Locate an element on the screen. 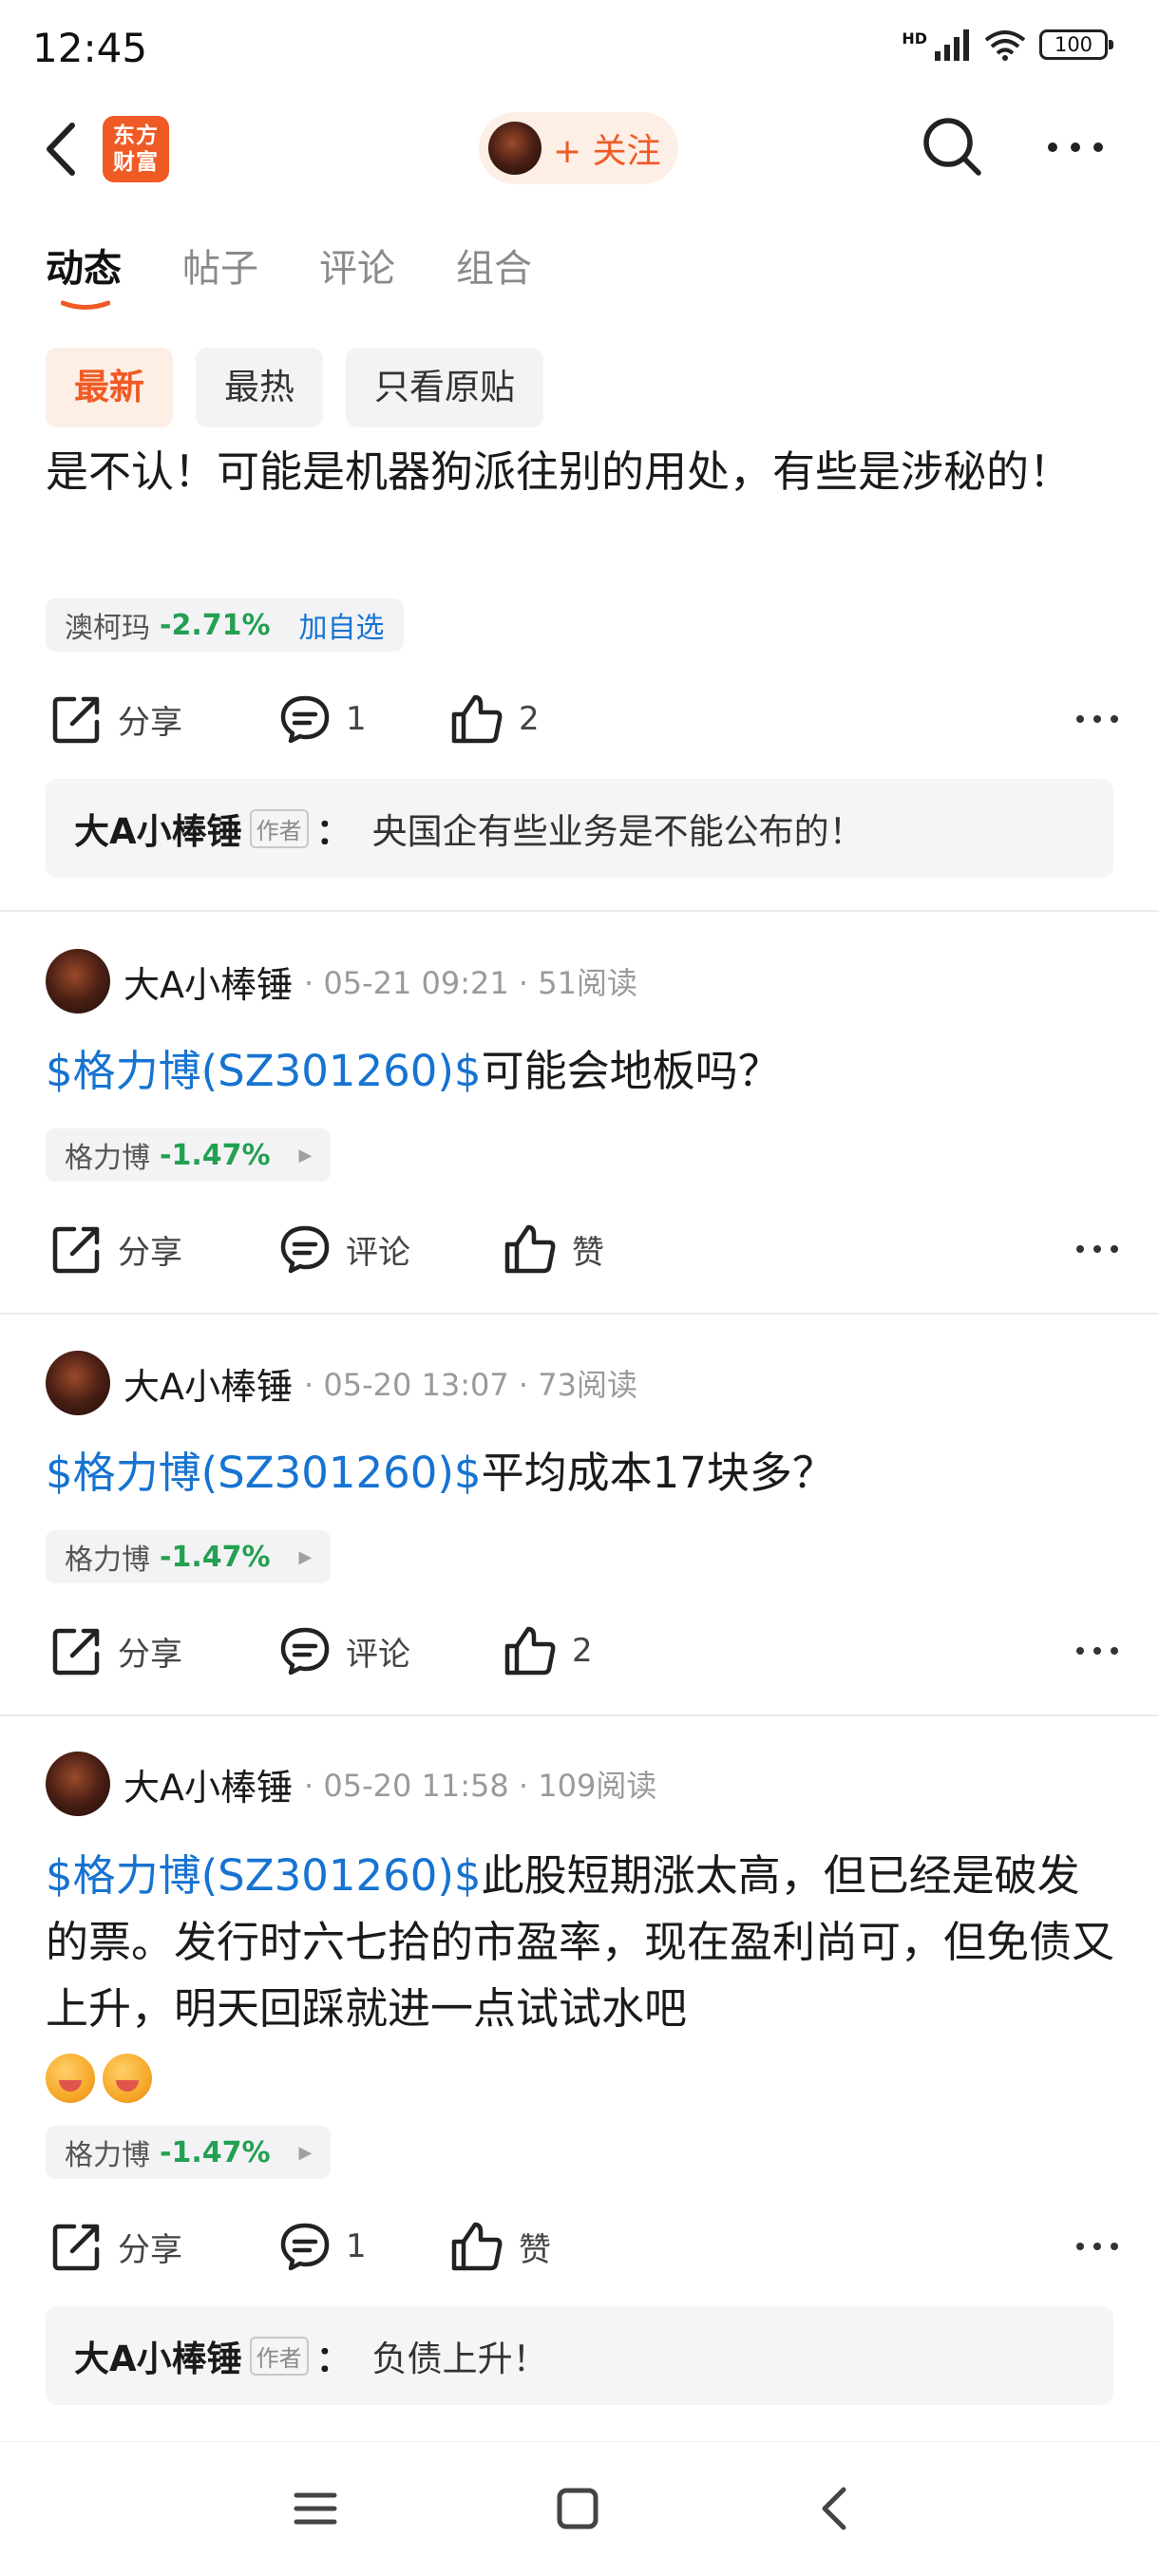 Image resolution: width=1159 pixels, height=2576 pixels. follow-button: + 关注 is located at coordinates (578, 148).